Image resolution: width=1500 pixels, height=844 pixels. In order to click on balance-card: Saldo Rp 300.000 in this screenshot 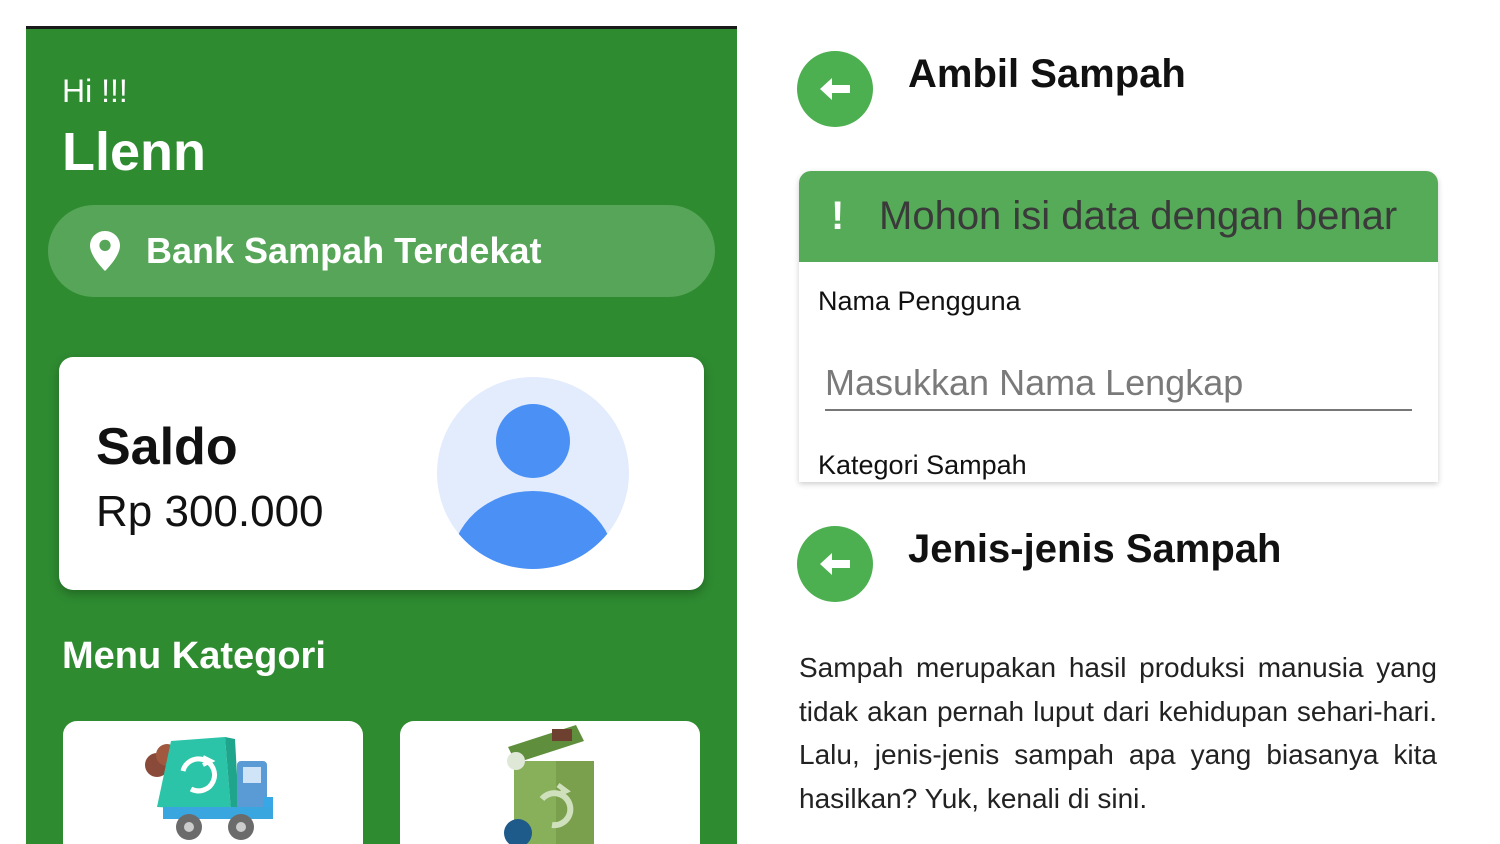, I will do `click(381, 473)`.